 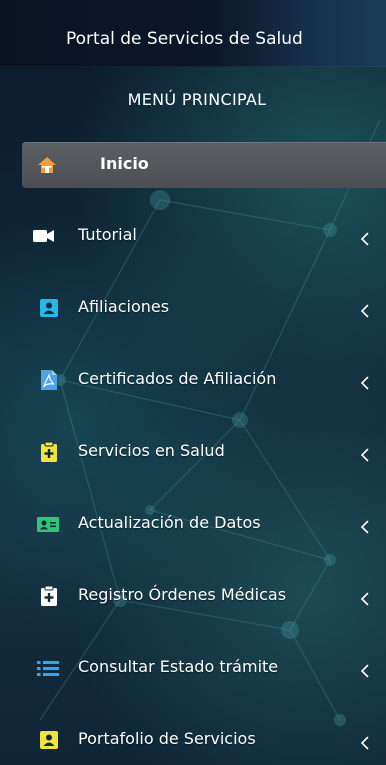 What do you see at coordinates (47, 524) in the screenshot?
I see `id-card-icon` at bounding box center [47, 524].